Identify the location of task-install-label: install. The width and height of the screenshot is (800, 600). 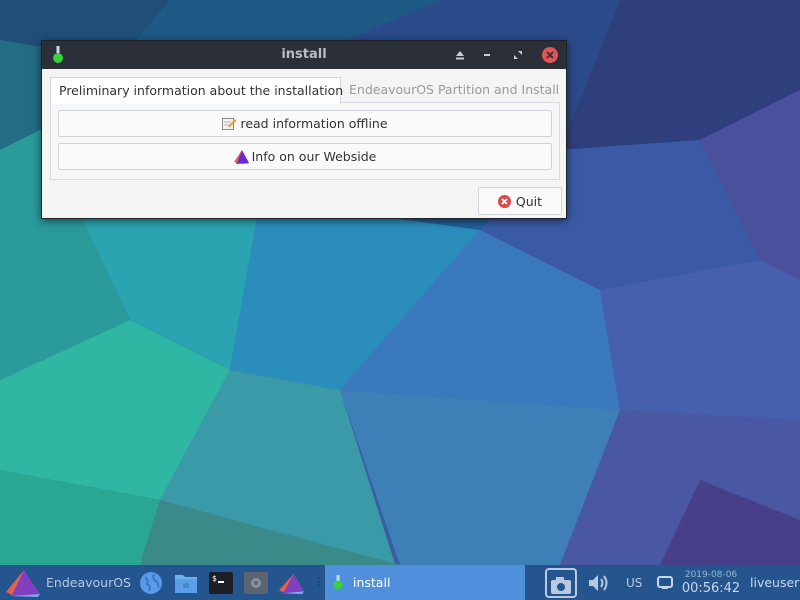
(372, 582).